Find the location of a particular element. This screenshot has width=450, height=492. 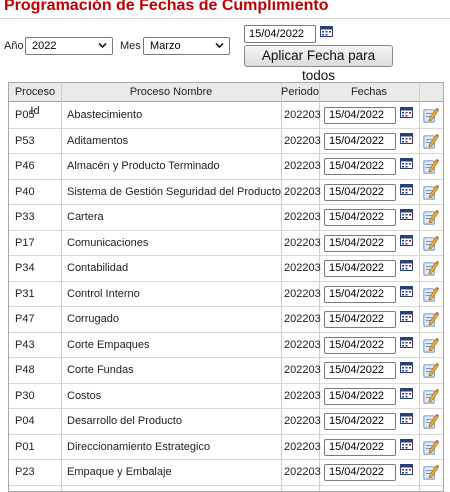

title-divider is located at coordinates (225, 18).